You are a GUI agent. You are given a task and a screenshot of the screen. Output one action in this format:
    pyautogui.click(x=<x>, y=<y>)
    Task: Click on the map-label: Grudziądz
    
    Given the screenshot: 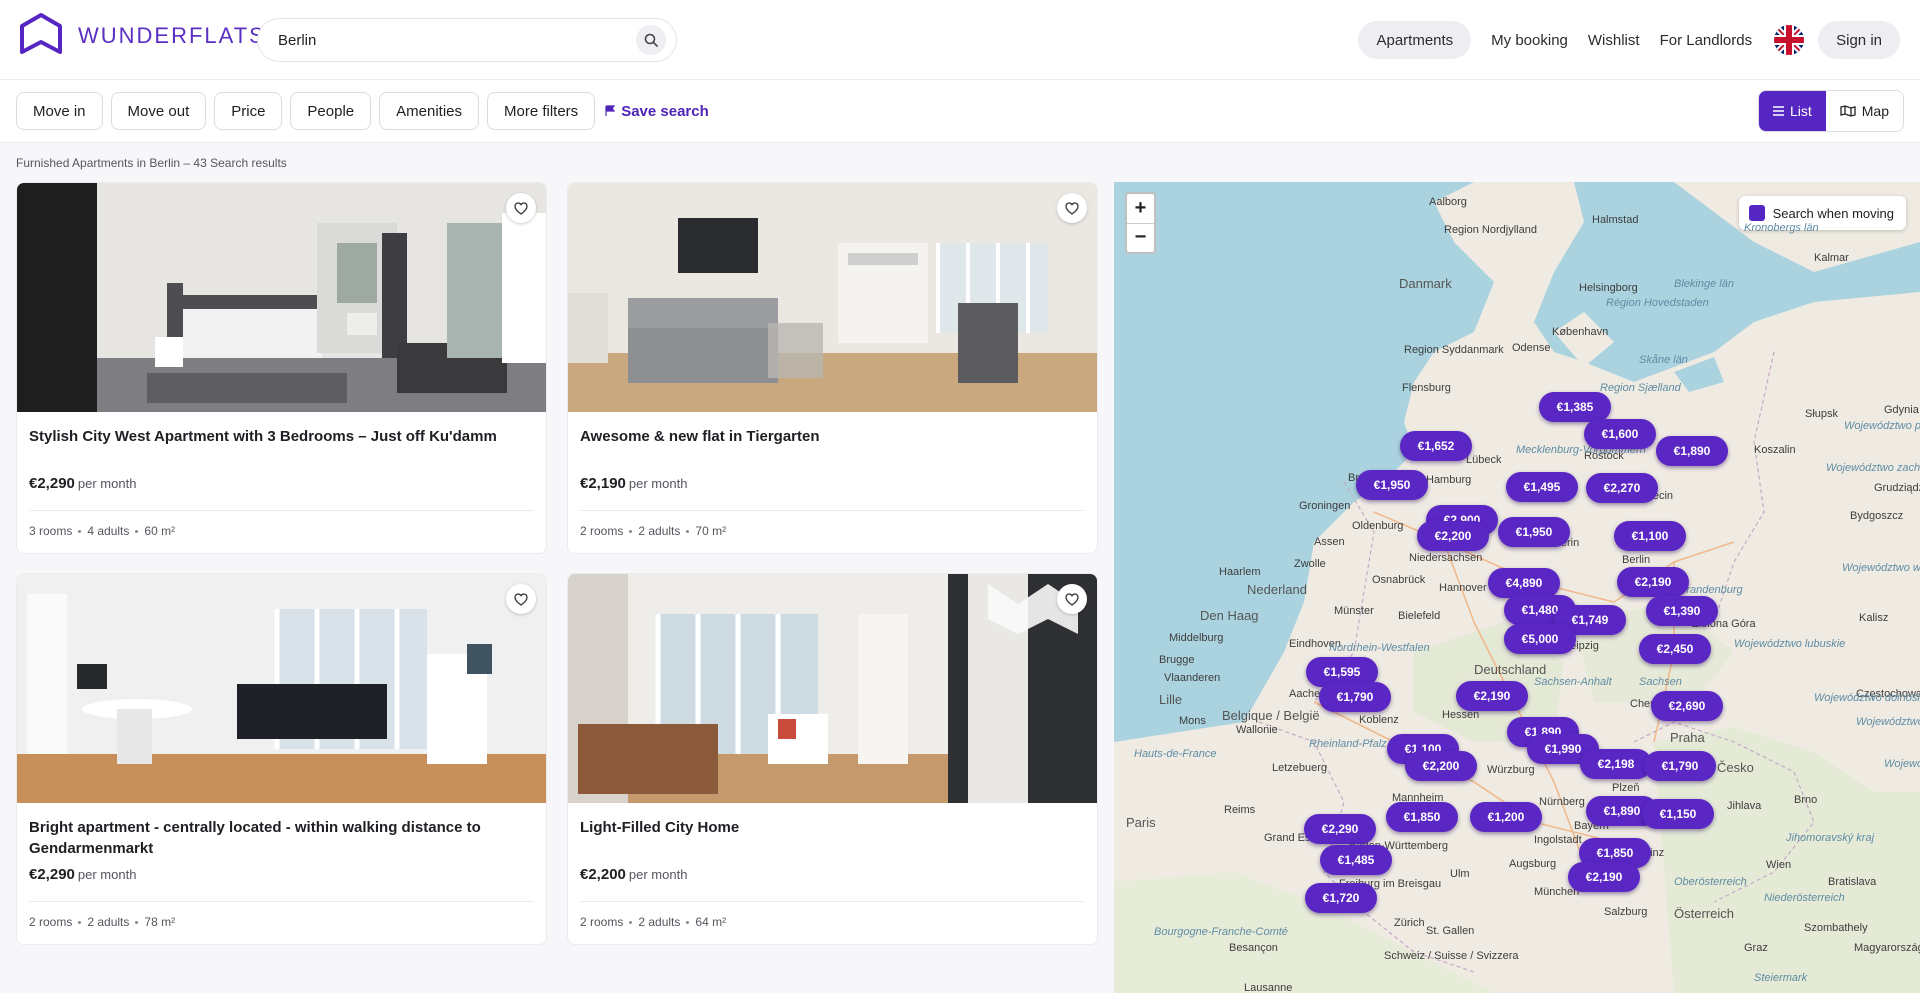 What is the action you would take?
    pyautogui.click(x=1897, y=488)
    